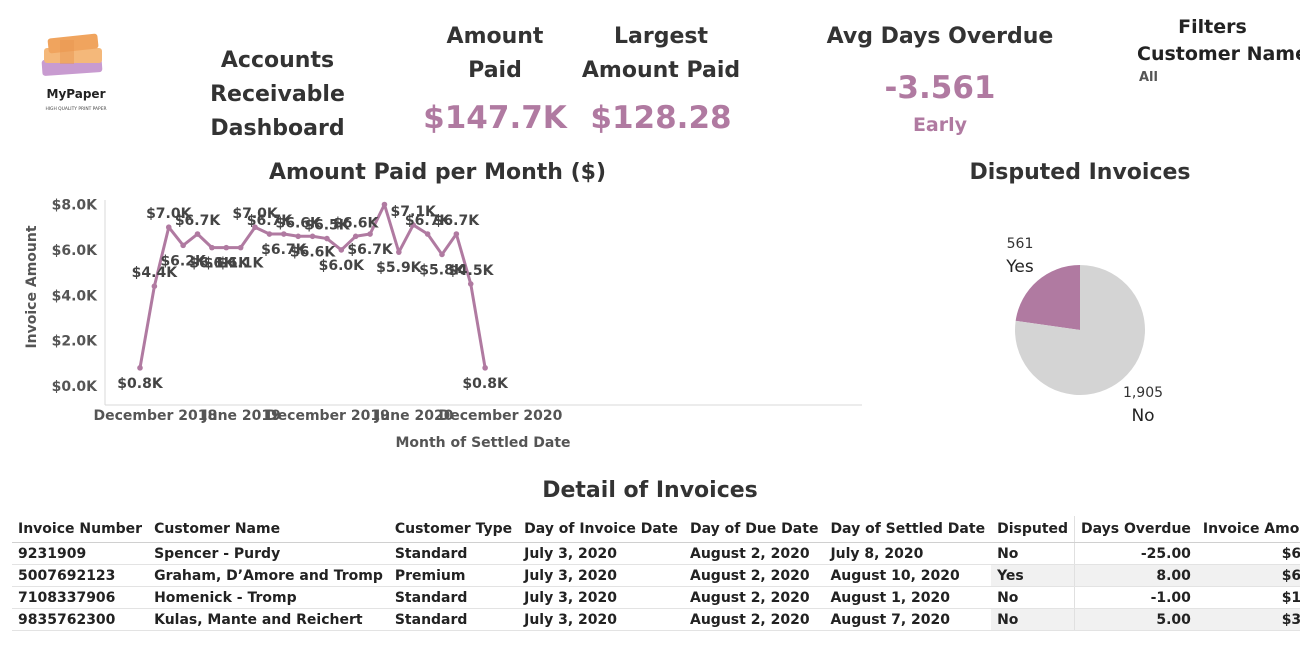 The width and height of the screenshot is (1300, 650). What do you see at coordinates (1135, 529) in the screenshot?
I see `column-header: Days Overdue` at bounding box center [1135, 529].